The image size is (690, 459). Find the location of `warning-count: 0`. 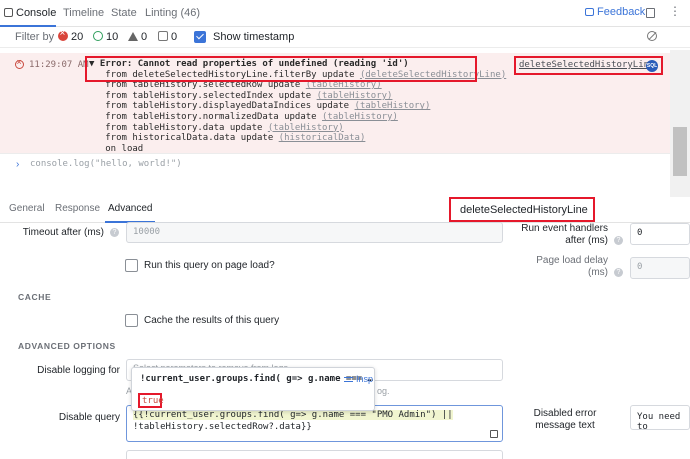

warning-count: 0 is located at coordinates (144, 37).